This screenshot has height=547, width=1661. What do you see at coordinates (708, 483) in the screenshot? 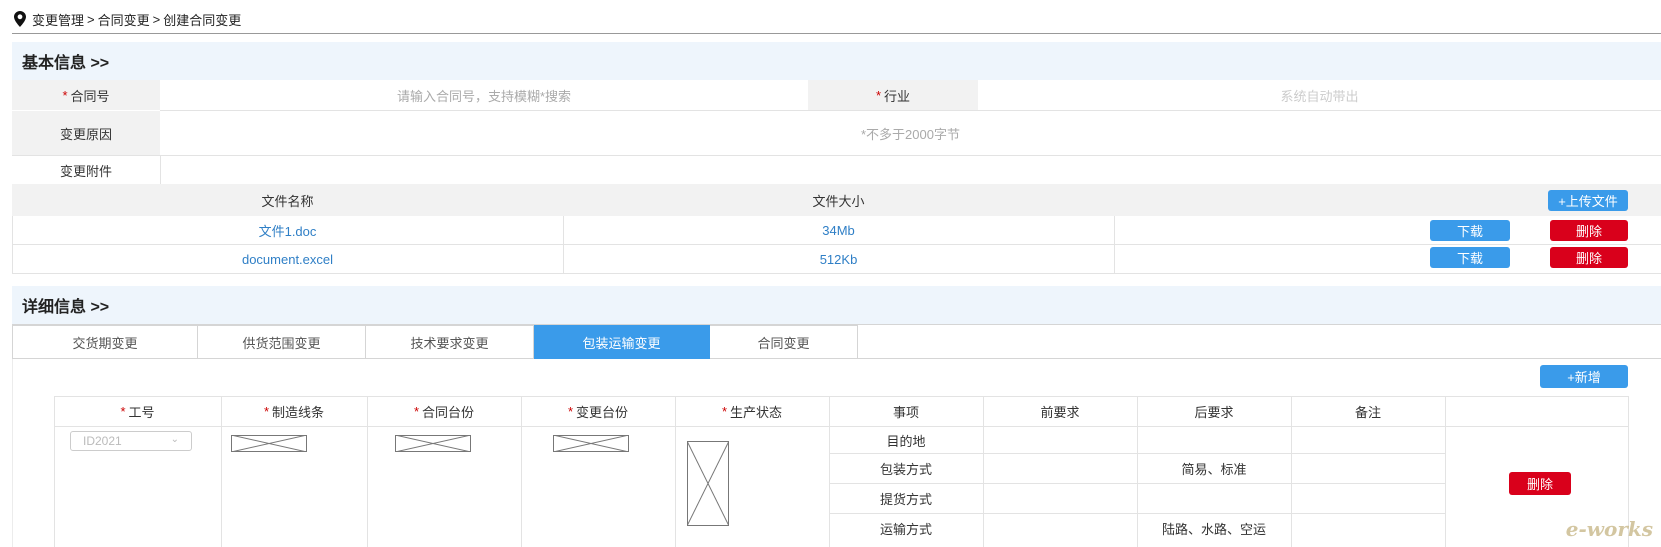
I see `production-status-placeholder` at bounding box center [708, 483].